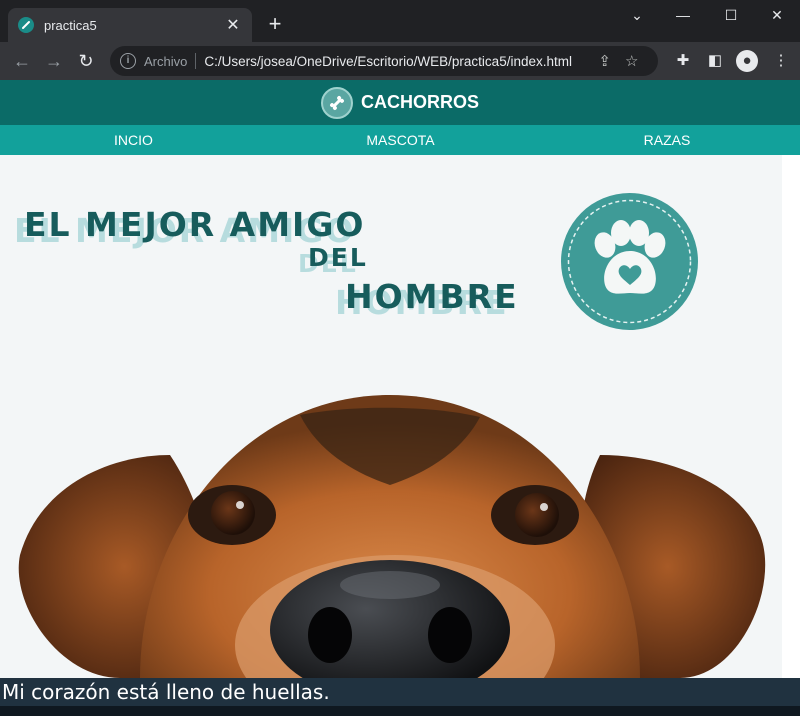 The width and height of the screenshot is (800, 716). I want to click on menu-icon: ⋮, so click(781, 61).